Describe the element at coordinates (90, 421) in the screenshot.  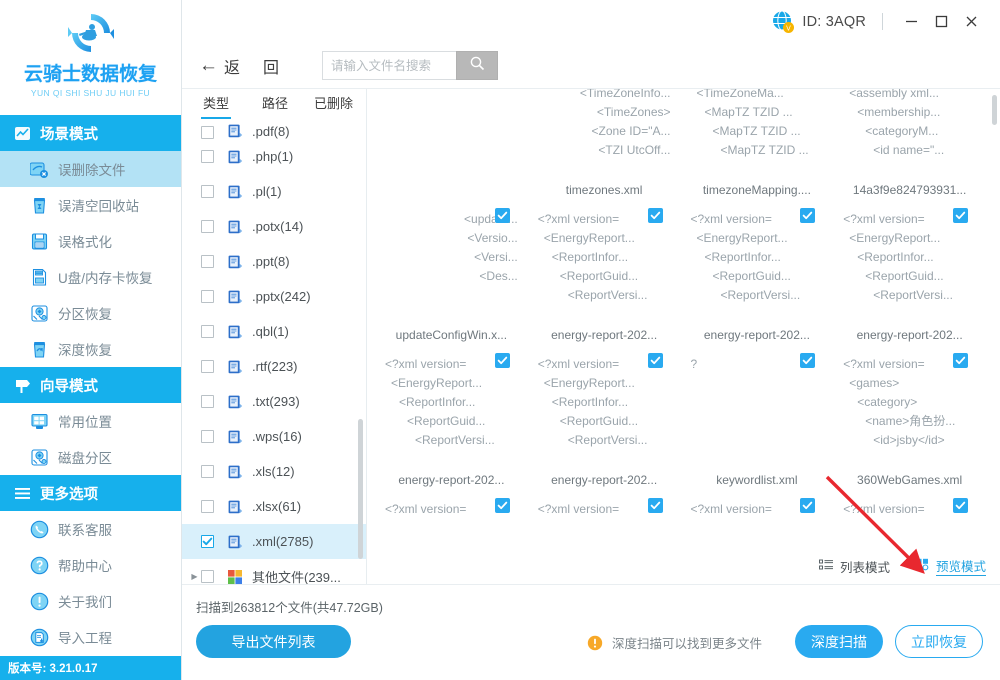
I see `sidebar-item-1-0: 常用位置` at that location.